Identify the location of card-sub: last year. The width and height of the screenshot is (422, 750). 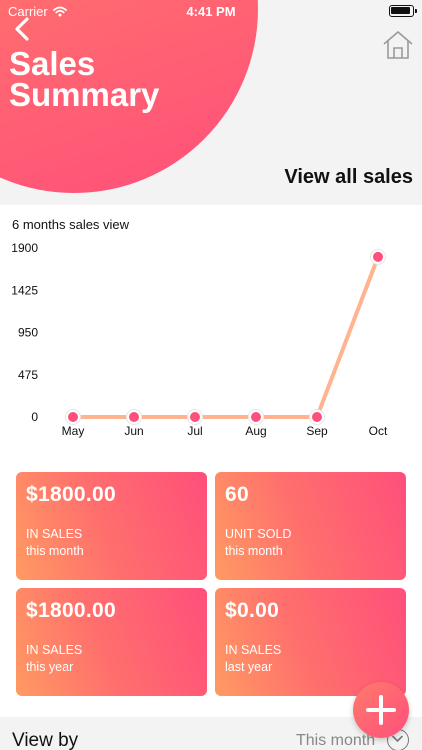
(249, 667).